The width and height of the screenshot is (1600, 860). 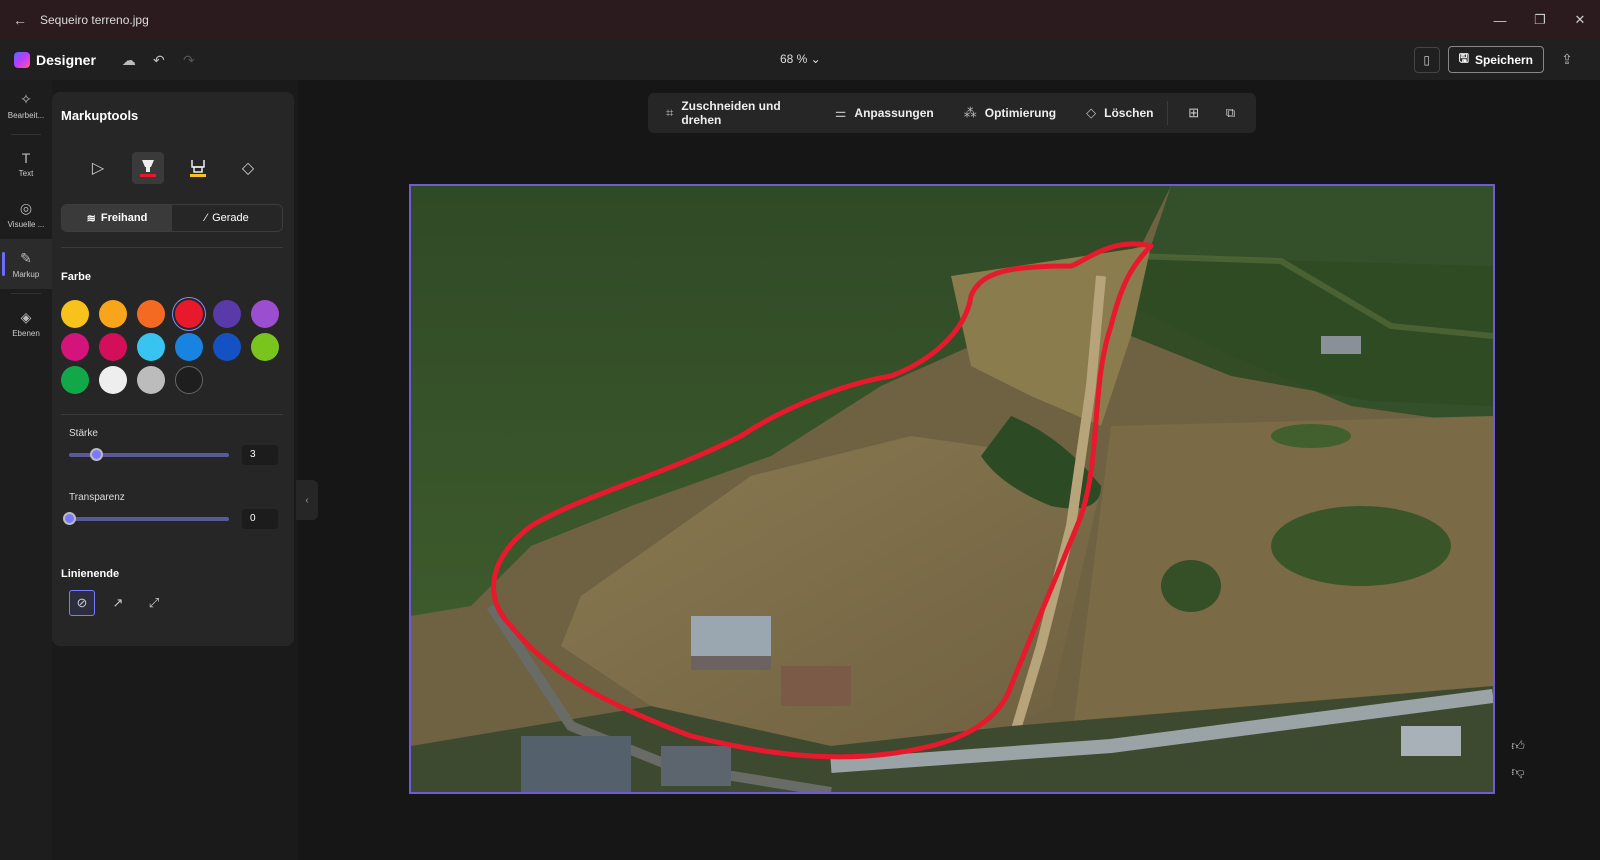 I want to click on toolbar-divider, so click(x=1168, y=113).